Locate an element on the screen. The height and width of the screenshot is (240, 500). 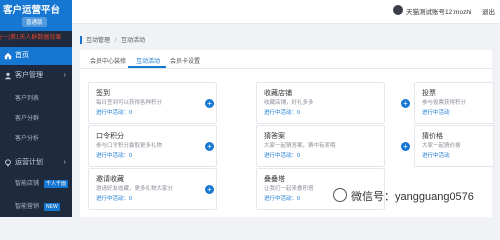
card-title: 口令积分 is located at coordinates (110, 136).